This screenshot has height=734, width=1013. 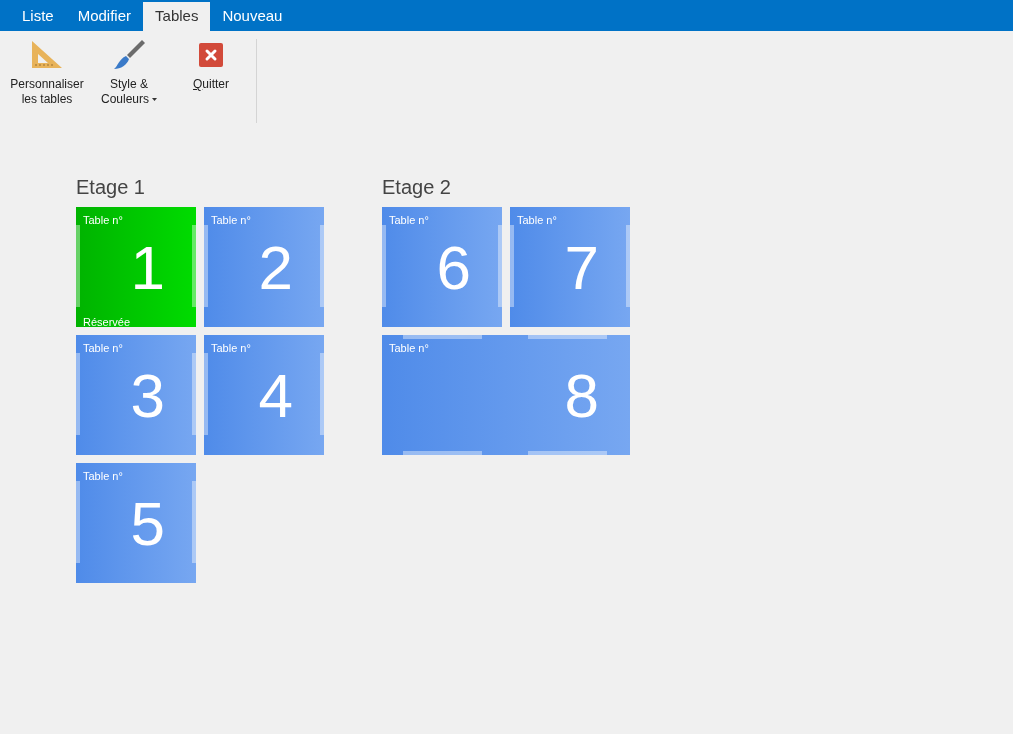 What do you see at coordinates (506, 395) in the screenshot?
I see `table-tile: Table n° 8` at bounding box center [506, 395].